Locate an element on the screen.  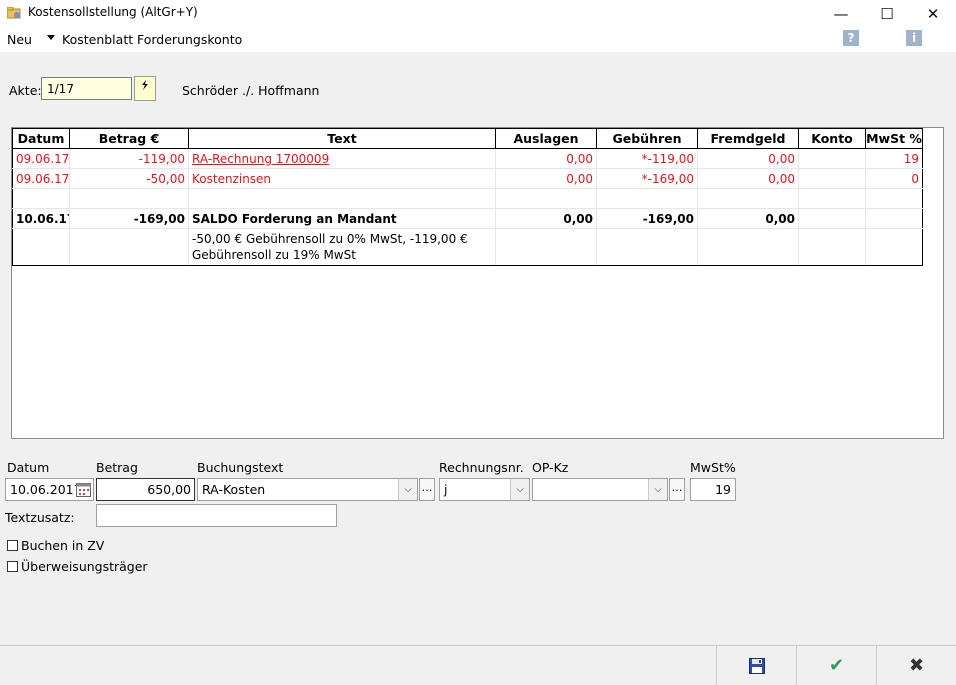
close-icon: ✕ is located at coordinates (933, 14).